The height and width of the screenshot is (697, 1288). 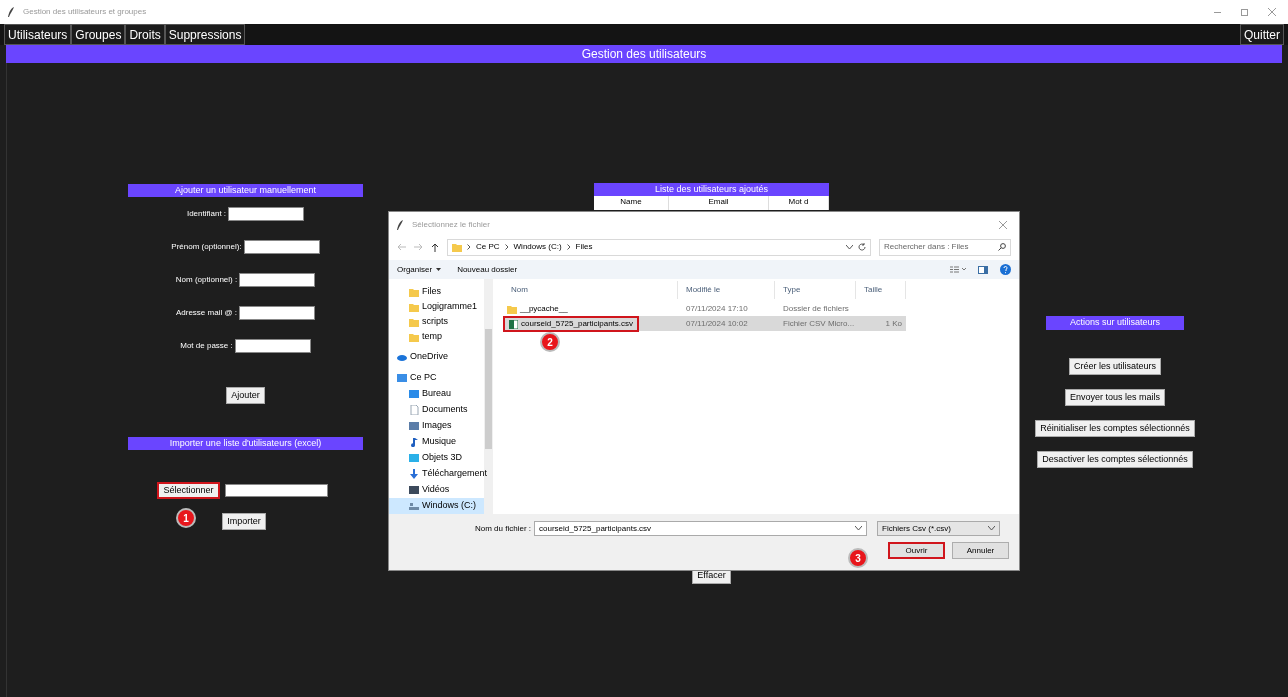 I want to click on download-arrow-icon, so click(x=414, y=474).